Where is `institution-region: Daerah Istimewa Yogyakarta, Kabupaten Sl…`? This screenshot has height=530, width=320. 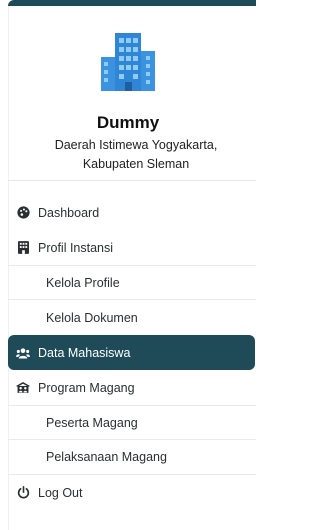
institution-region: Daerah Istimewa Yogyakarta, Kabupaten Sl… is located at coordinates (136, 155).